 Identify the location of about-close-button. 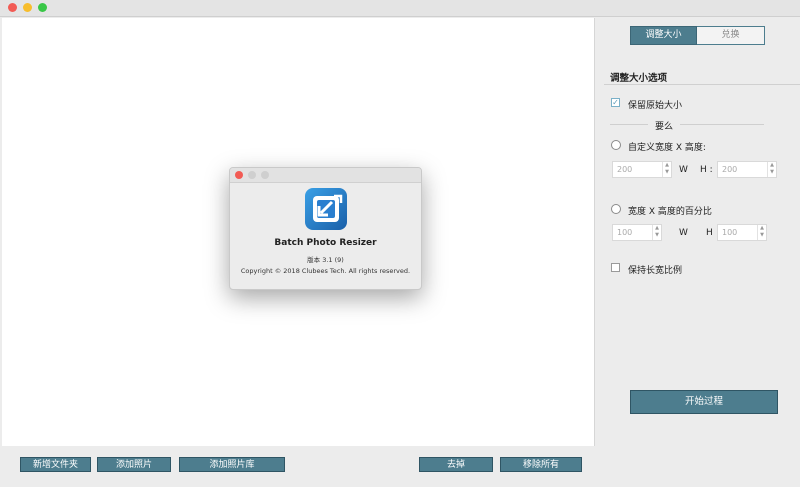
(239, 175).